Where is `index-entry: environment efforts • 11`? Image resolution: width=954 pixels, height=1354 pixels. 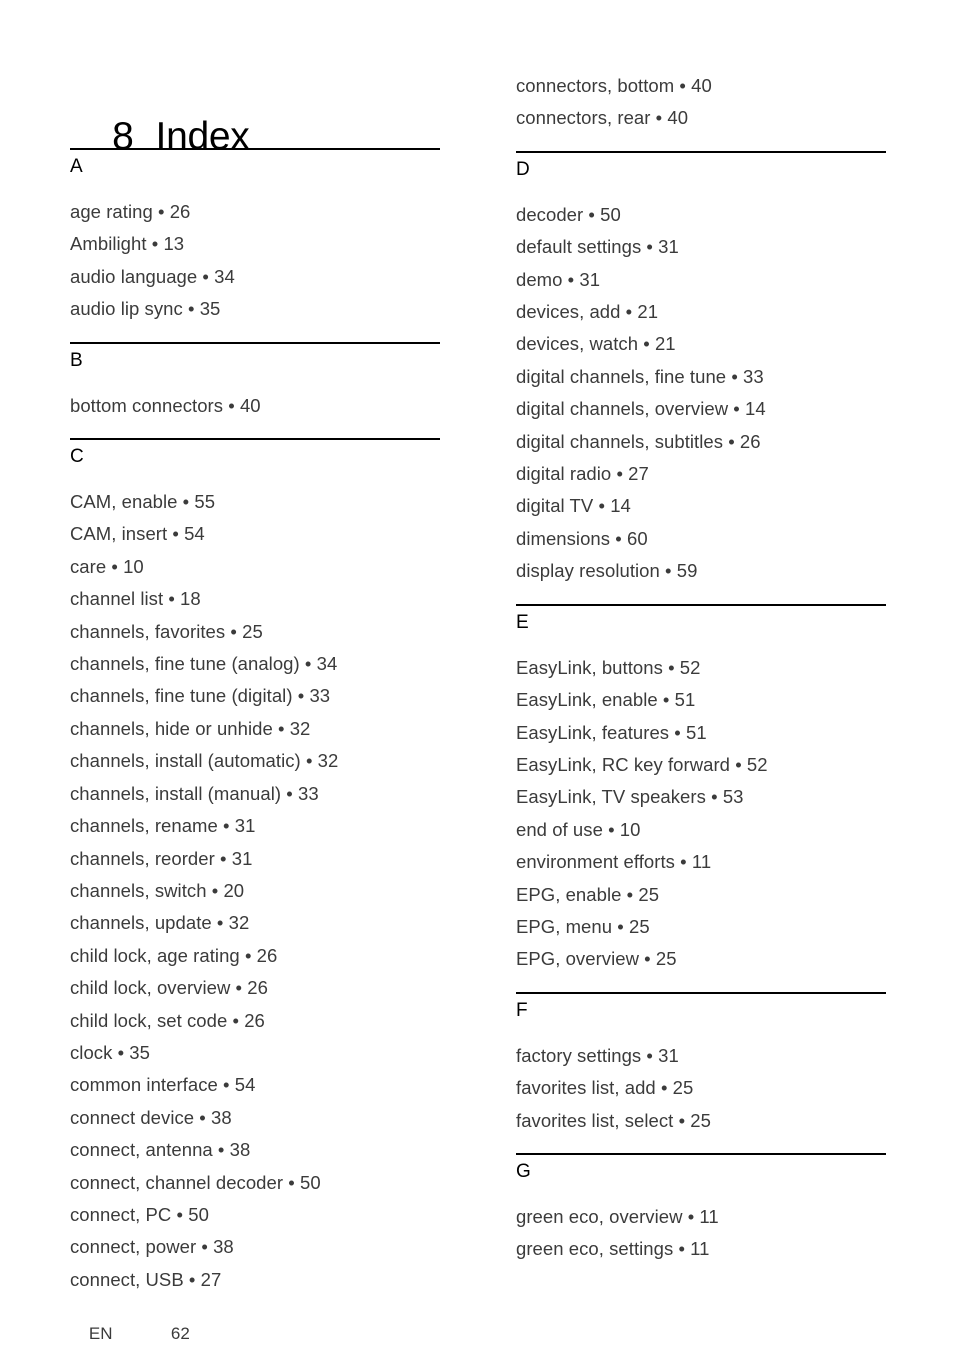
index-entry: environment efforts • 11 is located at coordinates (614, 862).